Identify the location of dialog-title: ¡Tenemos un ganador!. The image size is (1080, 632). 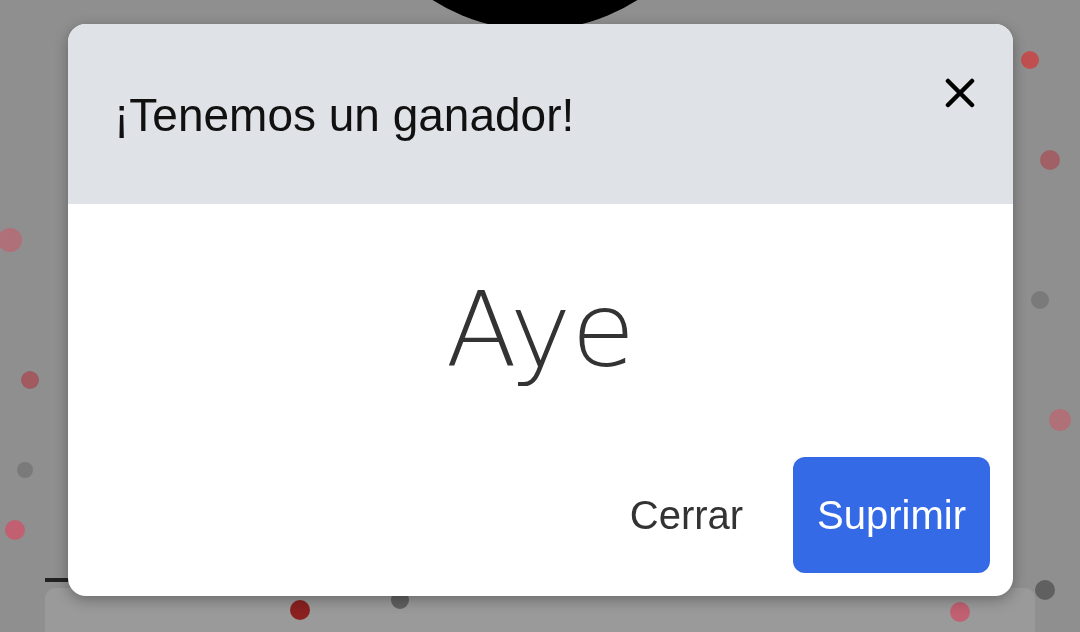
(344, 115).